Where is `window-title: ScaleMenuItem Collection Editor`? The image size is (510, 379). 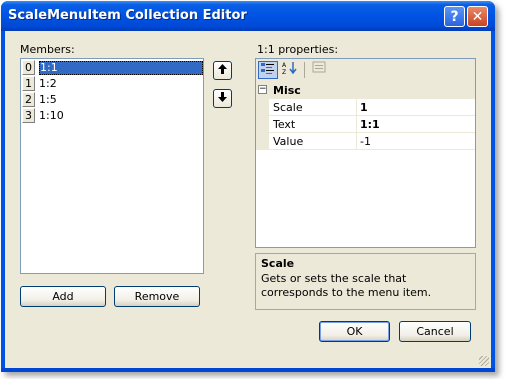 window-title: ScaleMenuItem Collection Editor is located at coordinates (127, 15).